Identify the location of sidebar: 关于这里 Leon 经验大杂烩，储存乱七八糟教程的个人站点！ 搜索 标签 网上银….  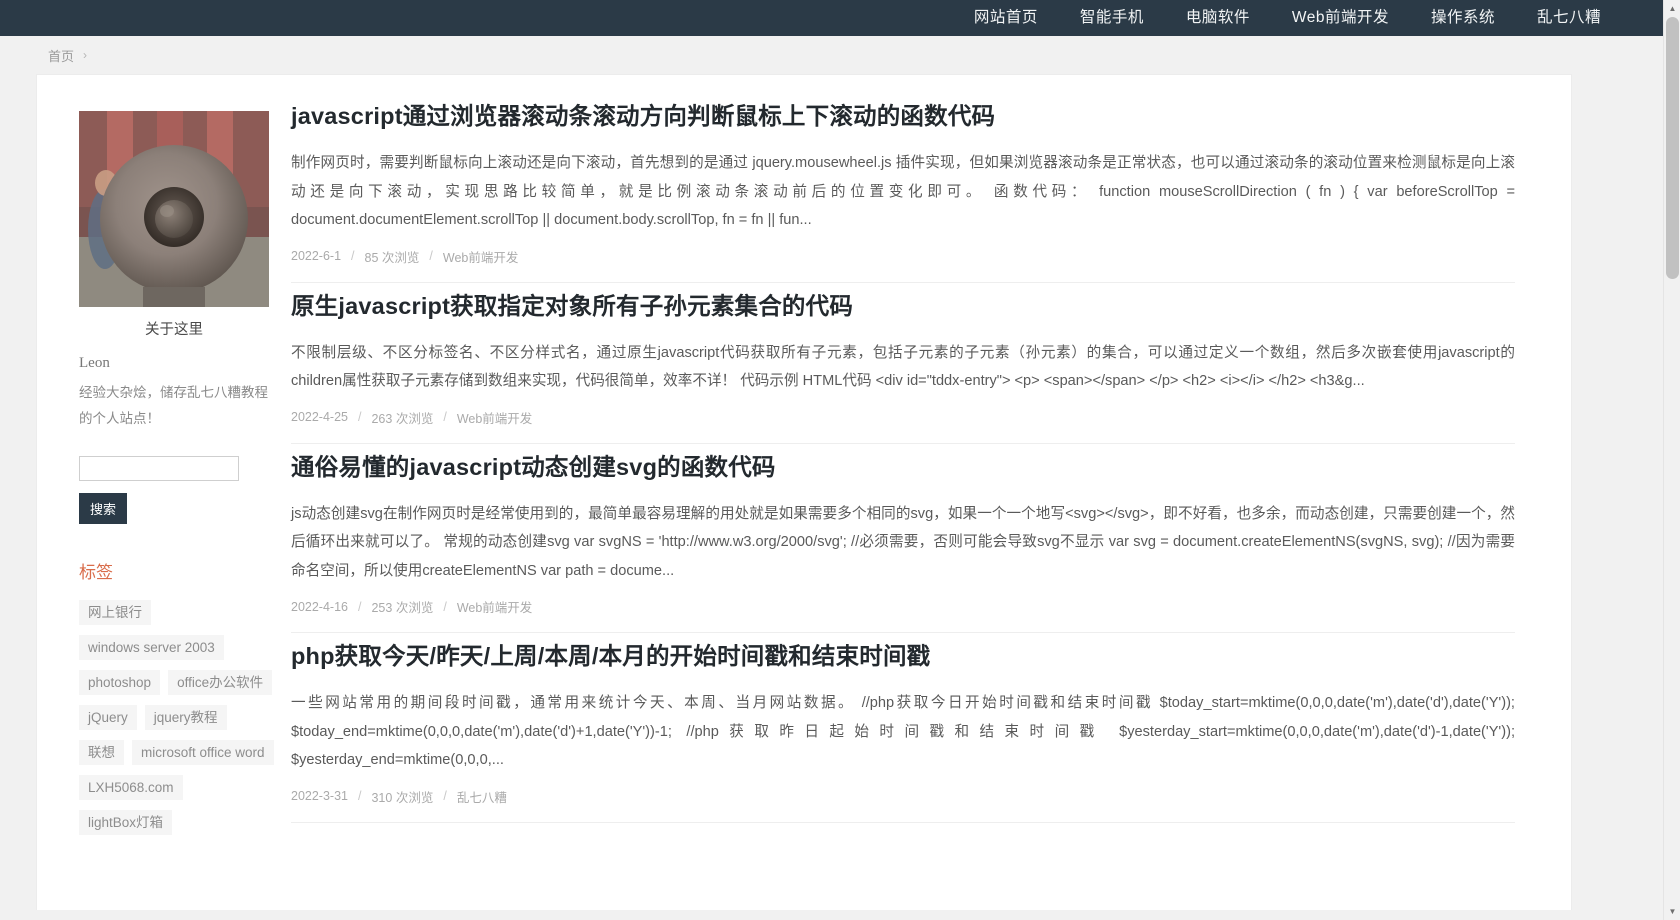
(155, 504).